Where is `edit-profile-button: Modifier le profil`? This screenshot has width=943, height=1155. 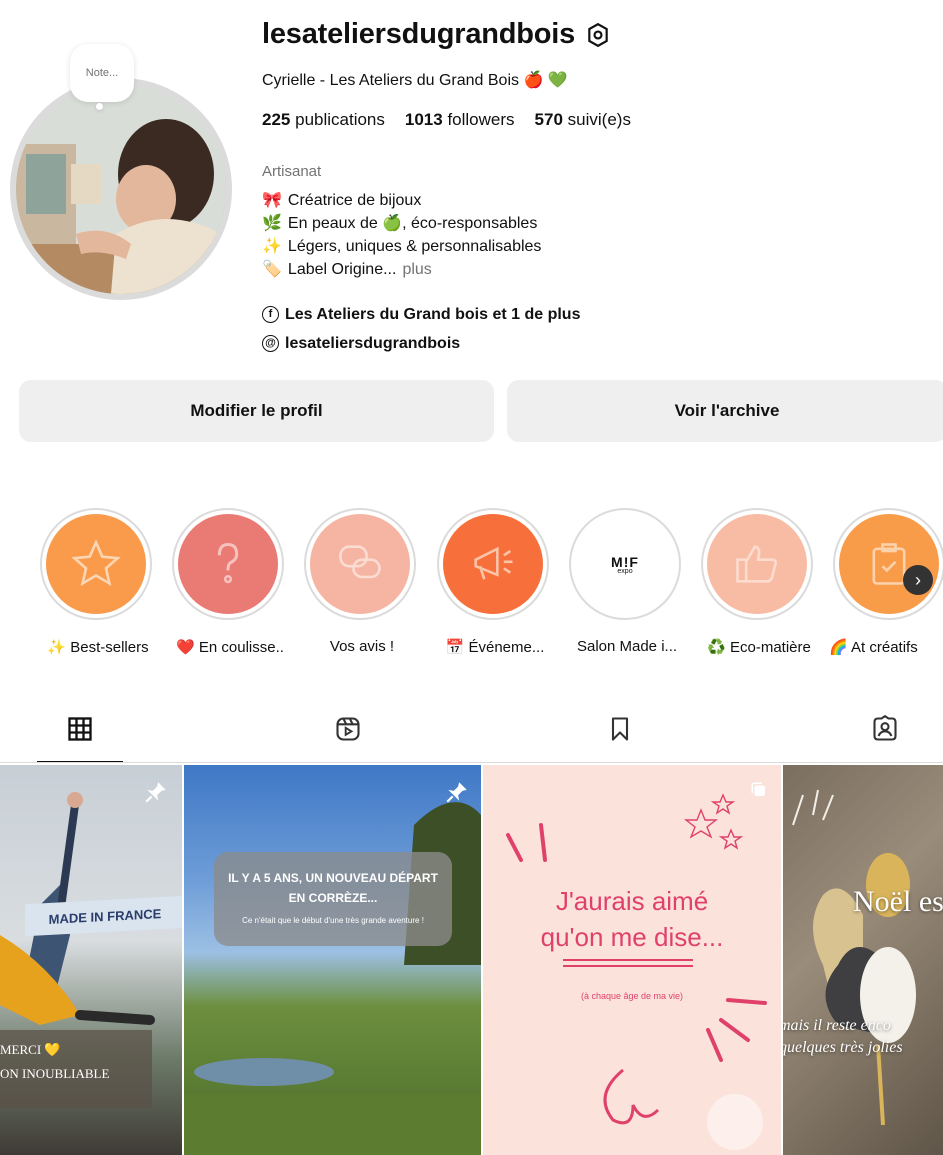 edit-profile-button: Modifier le profil is located at coordinates (256, 411).